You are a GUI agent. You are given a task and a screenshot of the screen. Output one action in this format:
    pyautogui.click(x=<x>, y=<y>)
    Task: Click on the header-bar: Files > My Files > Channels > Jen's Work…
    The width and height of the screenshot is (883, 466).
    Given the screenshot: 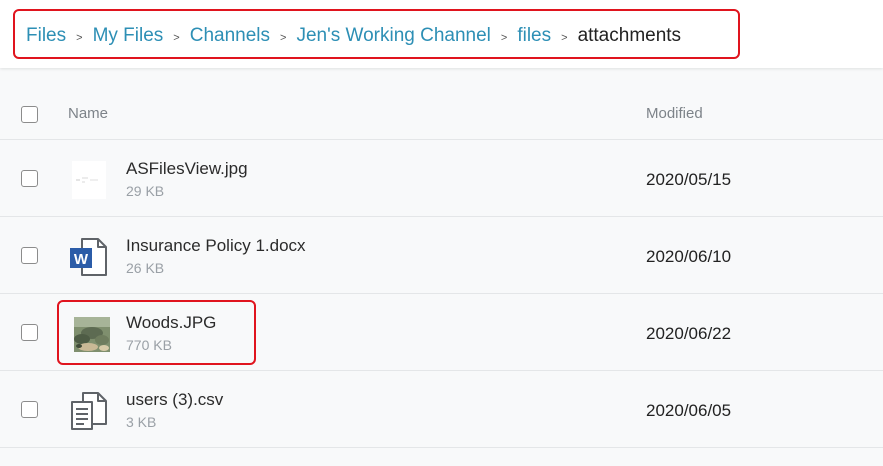 What is the action you would take?
    pyautogui.click(x=441, y=34)
    